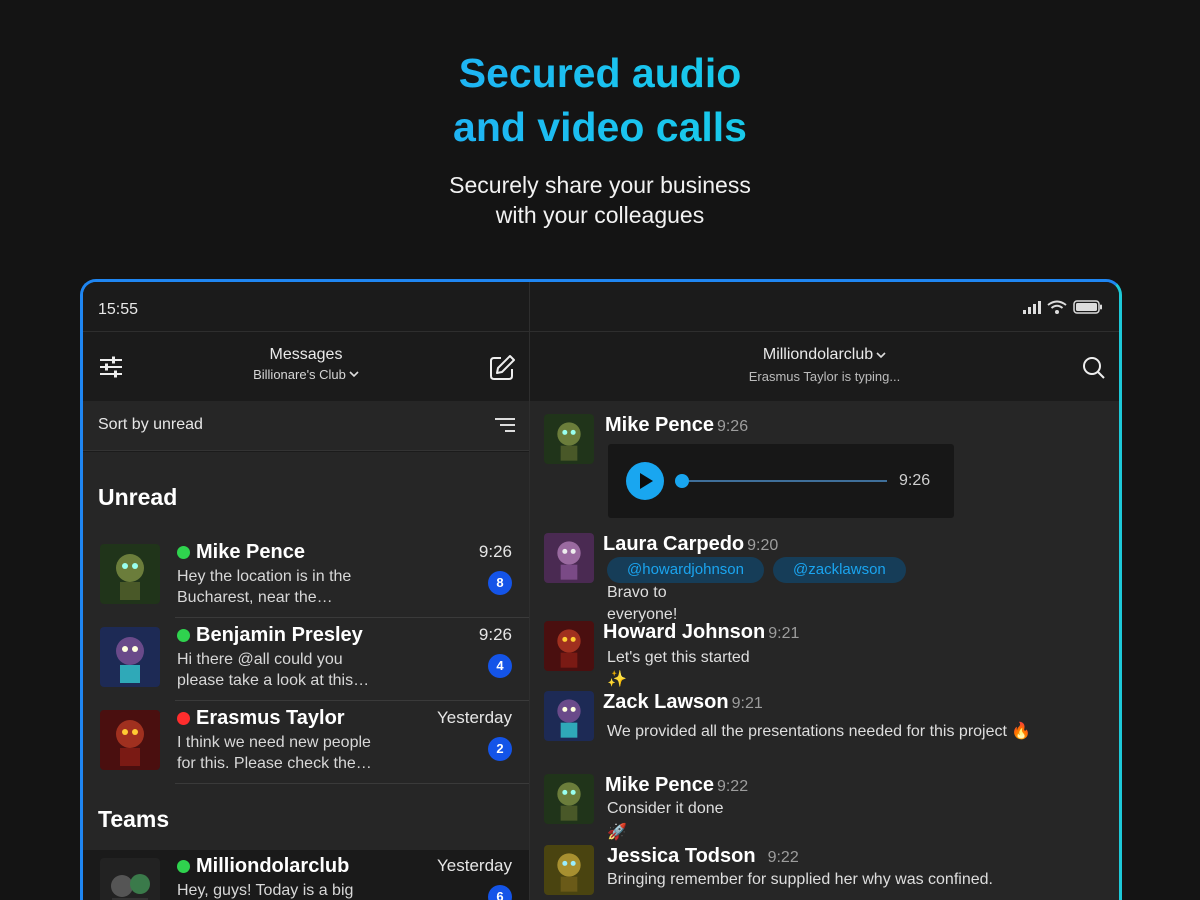  Describe the element at coordinates (673, 544) in the screenshot. I see `message-author: Laura Carpedo` at that location.